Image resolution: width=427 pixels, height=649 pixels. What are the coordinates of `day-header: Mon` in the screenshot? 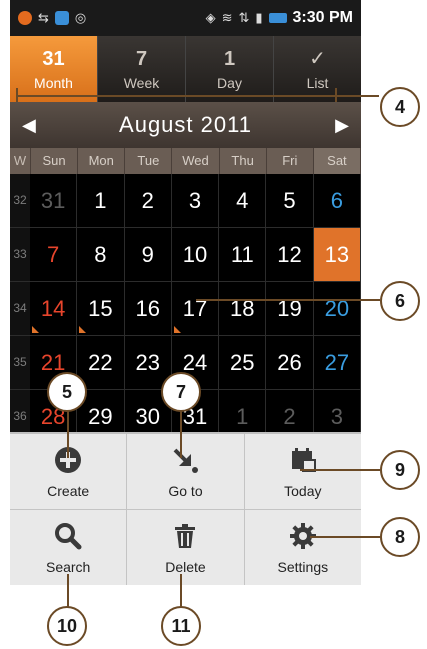 It's located at (102, 161).